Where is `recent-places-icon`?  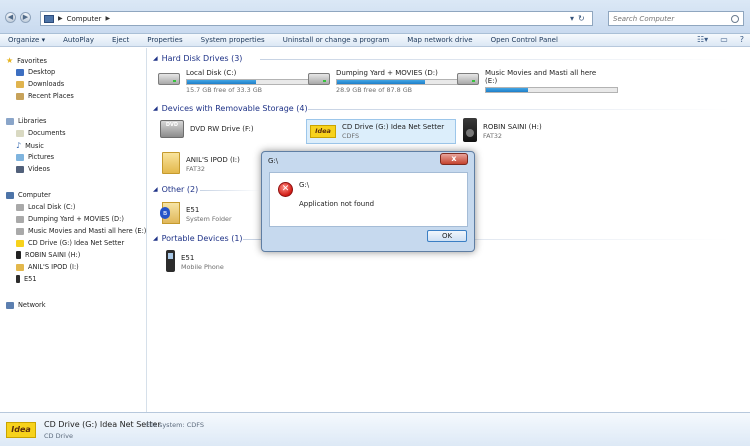 recent-places-icon is located at coordinates (20, 96).